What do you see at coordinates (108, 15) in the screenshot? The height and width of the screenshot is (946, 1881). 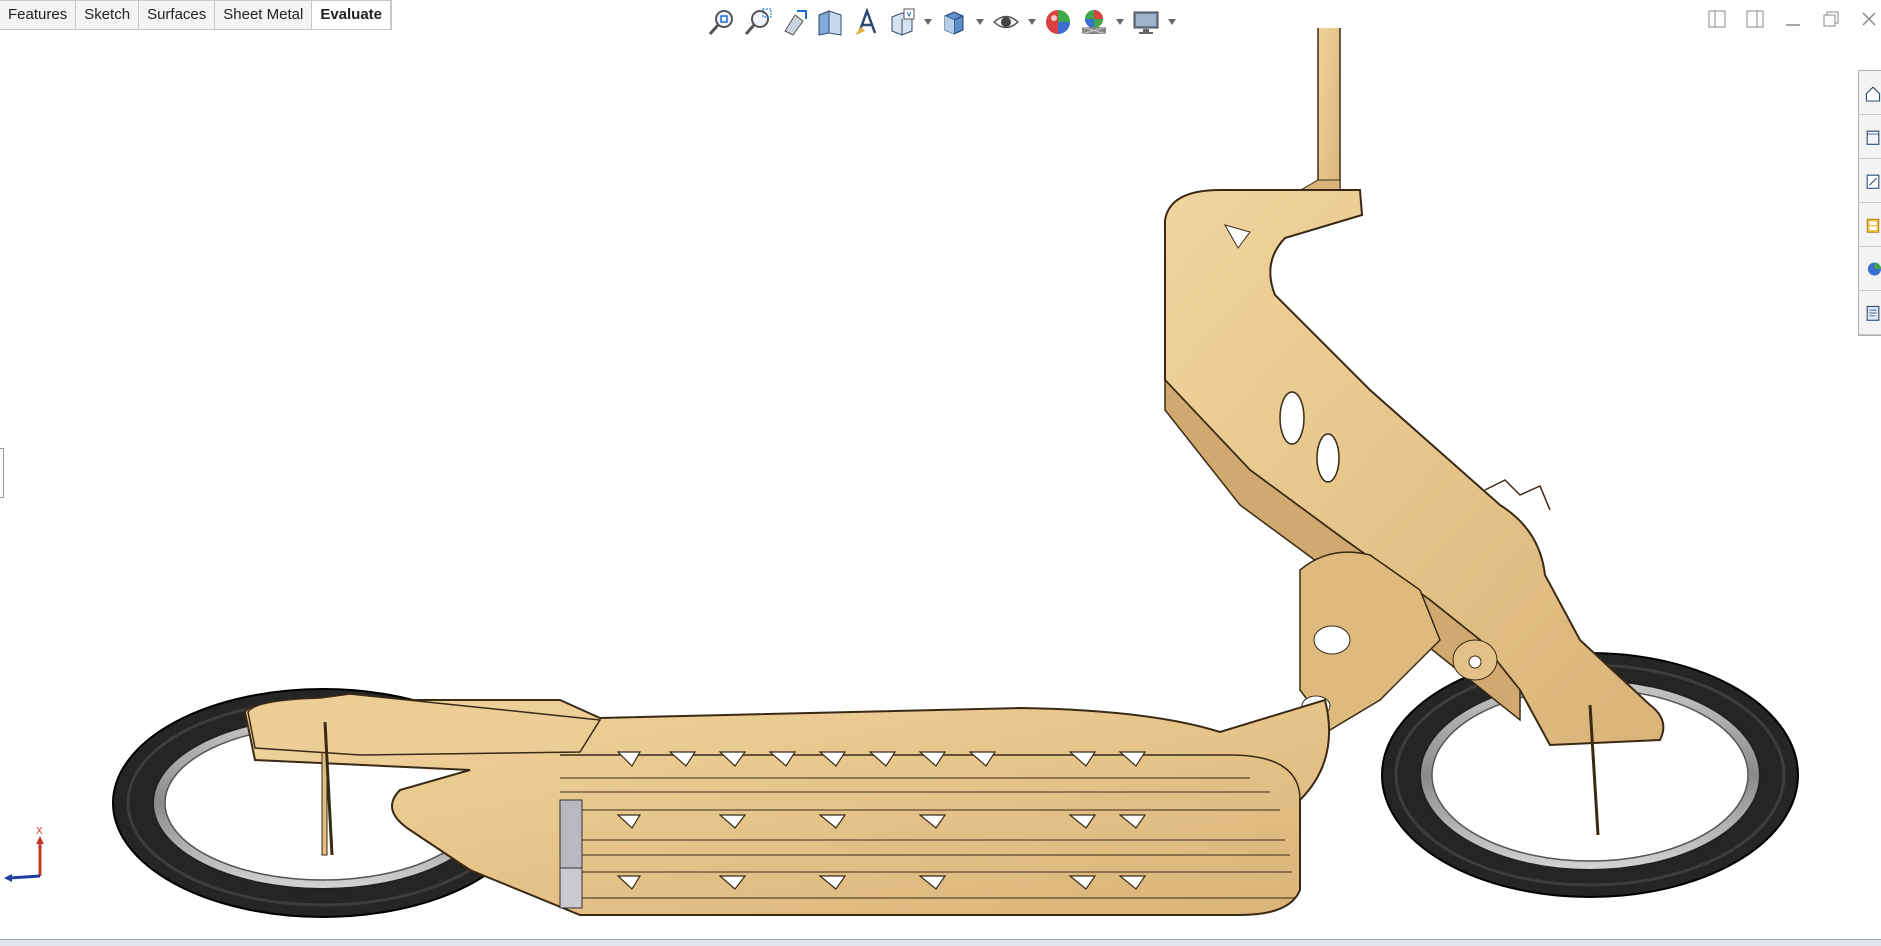 I see `tab-sketch: Sketch` at bounding box center [108, 15].